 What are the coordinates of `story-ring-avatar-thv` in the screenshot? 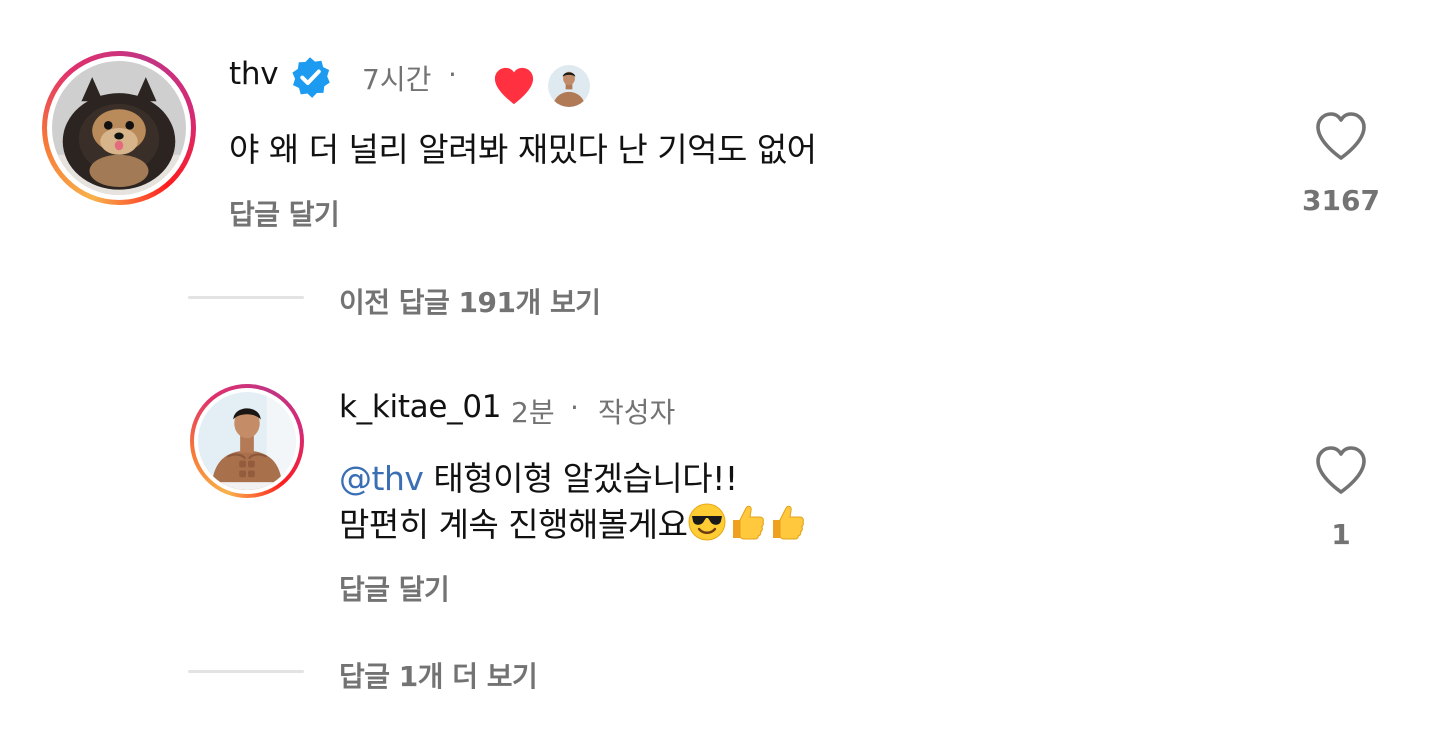 It's located at (119, 128).